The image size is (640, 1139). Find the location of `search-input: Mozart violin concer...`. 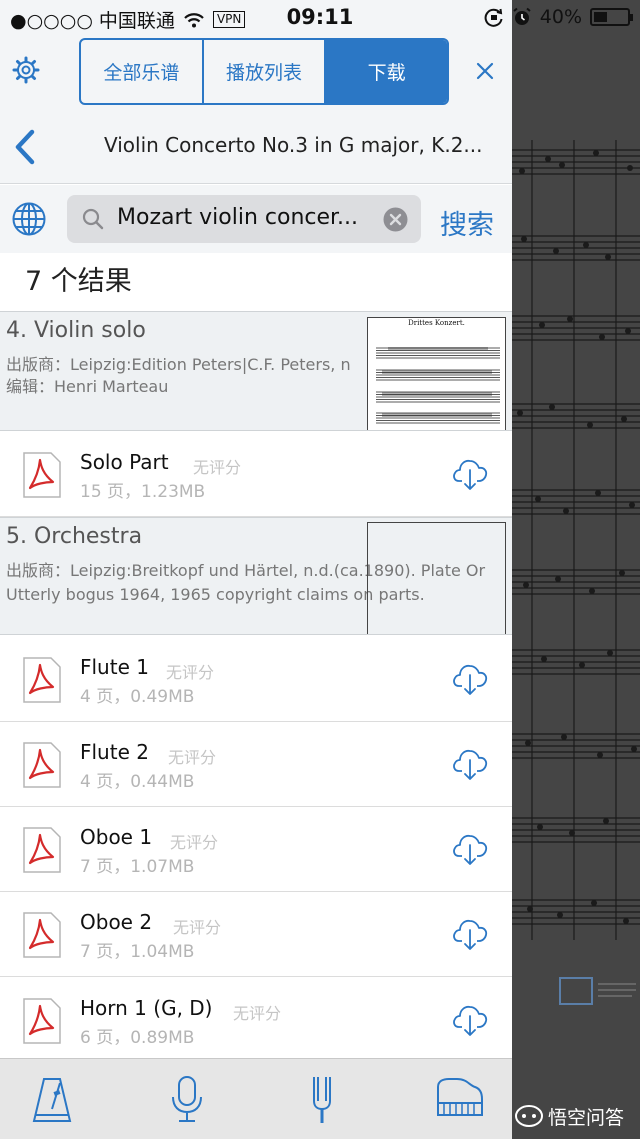

search-input: Mozart violin concer... is located at coordinates (244, 219).